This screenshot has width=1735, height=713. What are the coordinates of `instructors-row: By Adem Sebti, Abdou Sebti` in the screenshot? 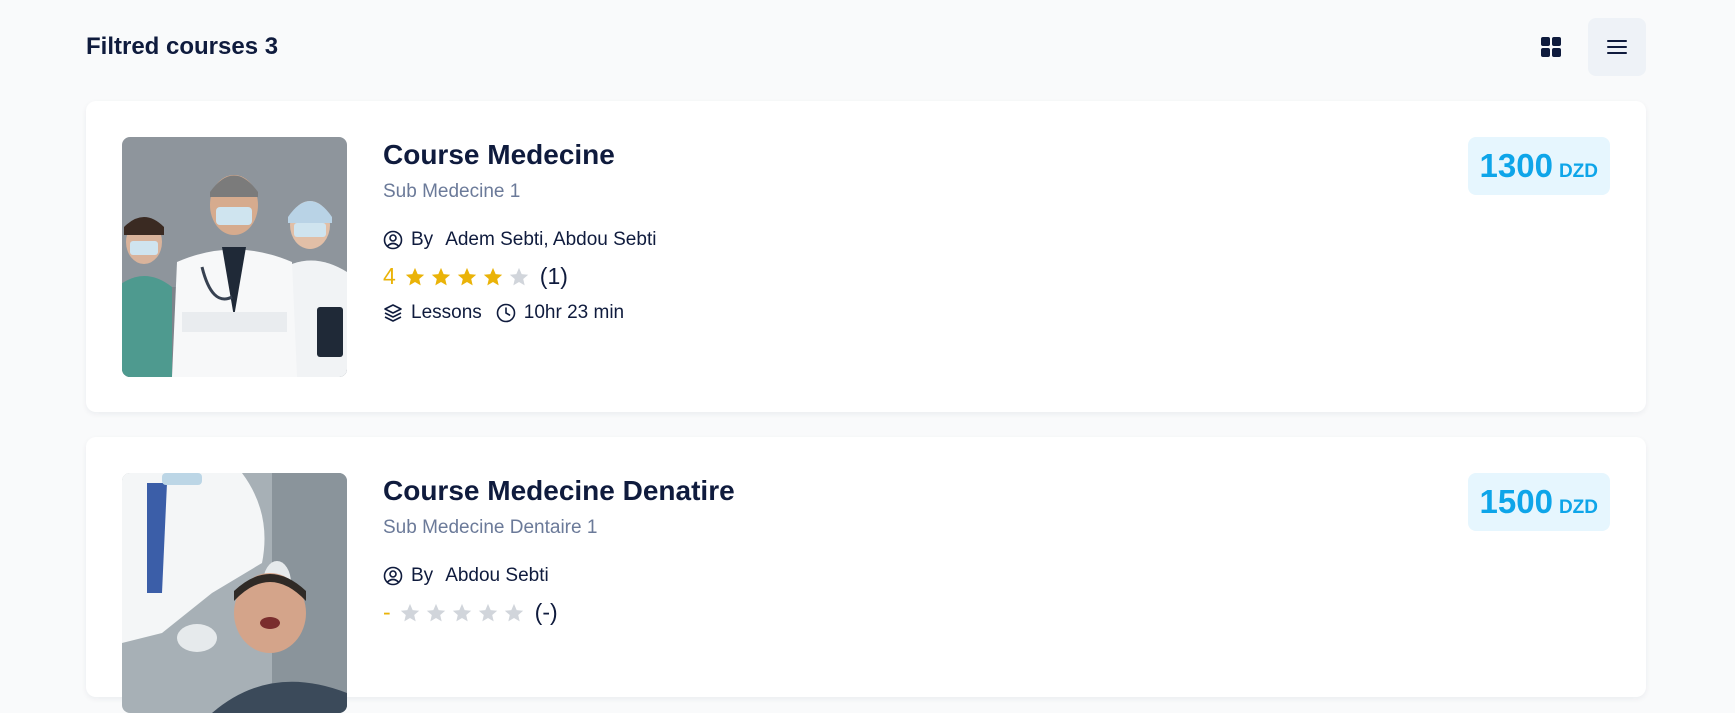 It's located at (519, 240).